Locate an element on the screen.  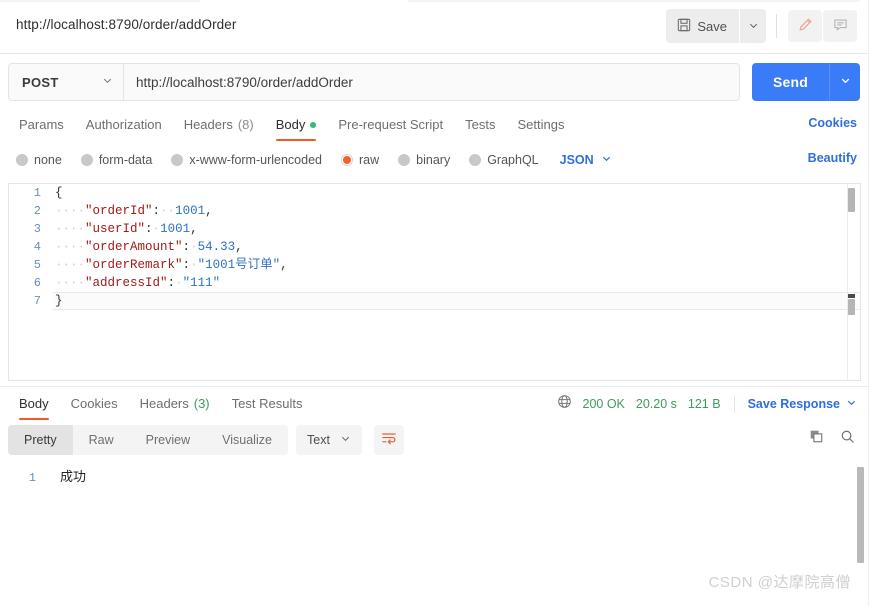
response-view-visualize: Visualize is located at coordinates (247, 440).